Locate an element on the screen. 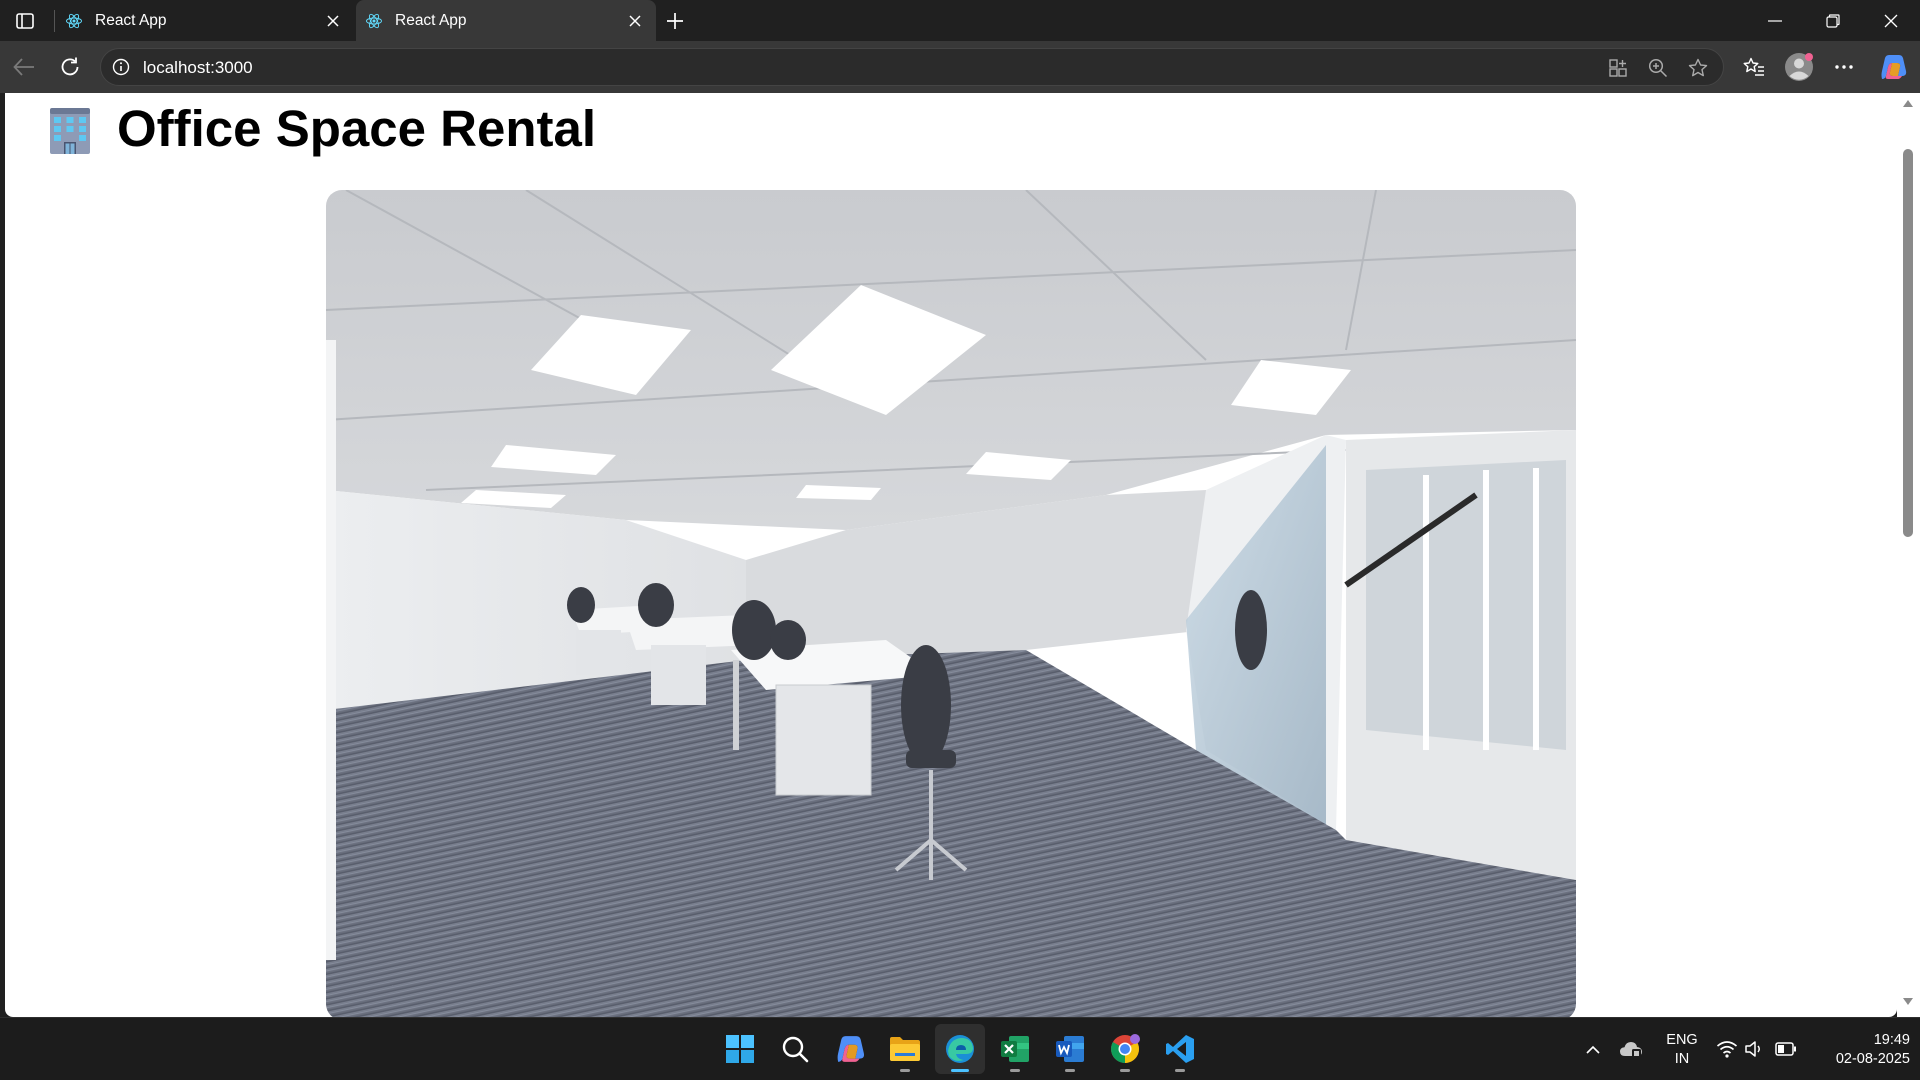  language-code: ENG is located at coordinates (1682, 1040).